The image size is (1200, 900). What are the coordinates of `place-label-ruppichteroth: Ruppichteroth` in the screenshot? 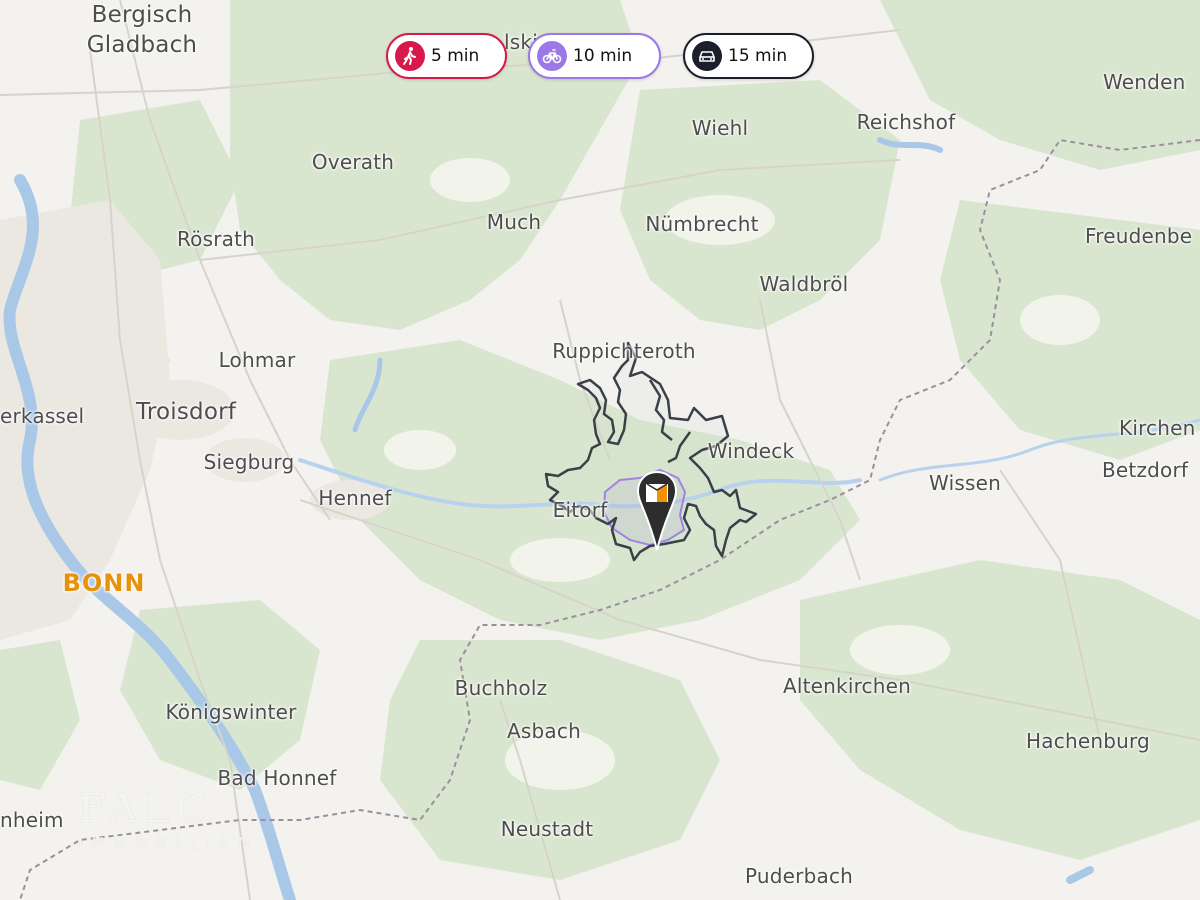 It's located at (624, 351).